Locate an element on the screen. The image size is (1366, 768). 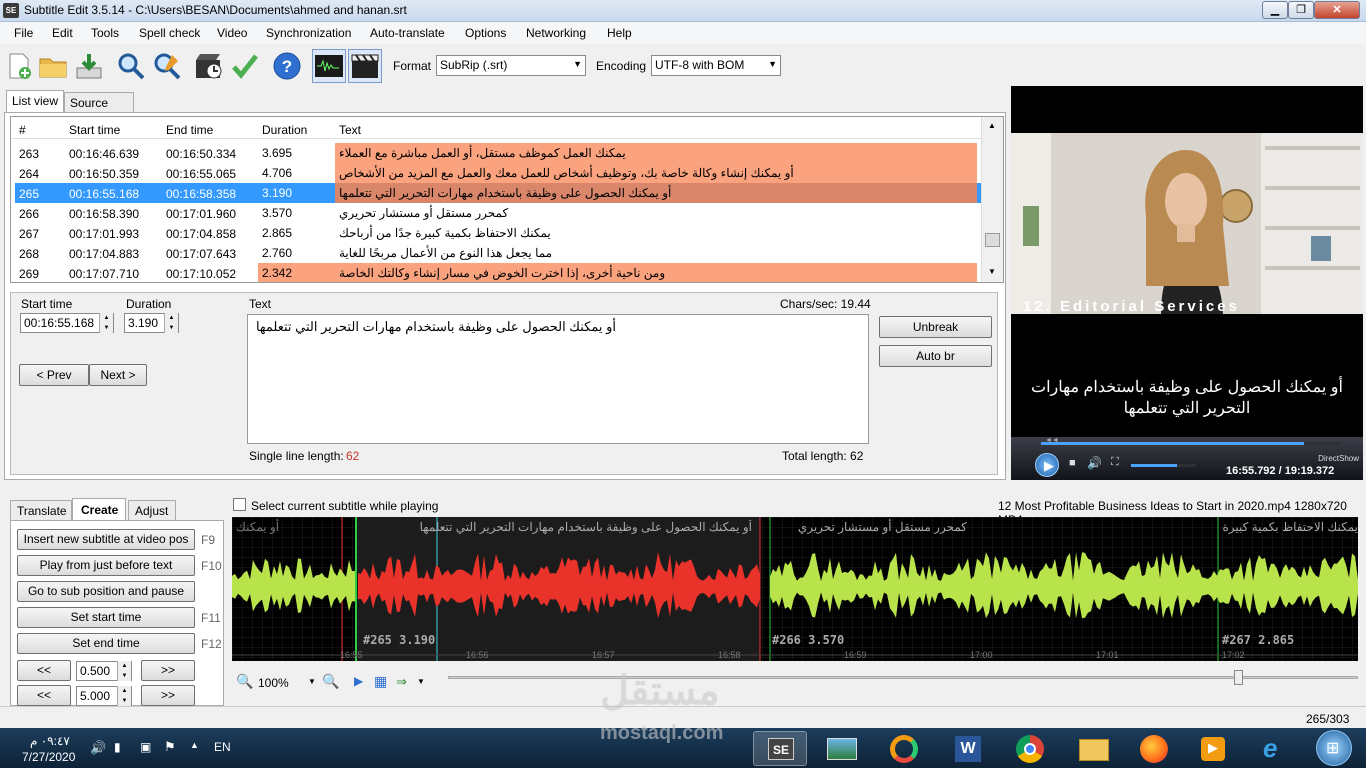
play-selection-icon: ▶ is located at coordinates (358, 681).